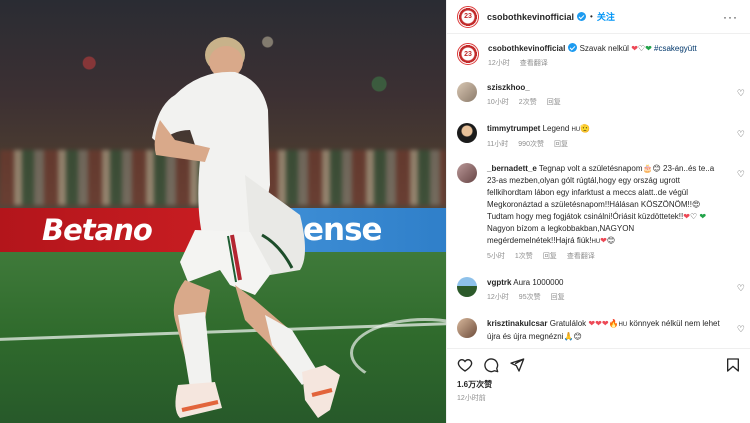 The image size is (750, 423). I want to click on bookmark-icon, so click(733, 365).